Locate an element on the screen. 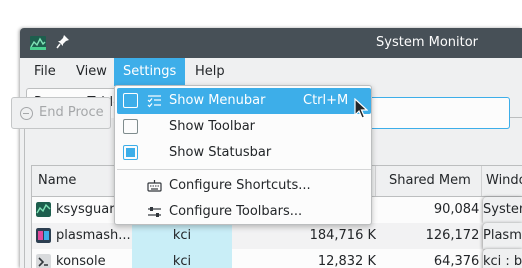 The width and height of the screenshot is (522, 268). menu-view: View is located at coordinates (91, 72).